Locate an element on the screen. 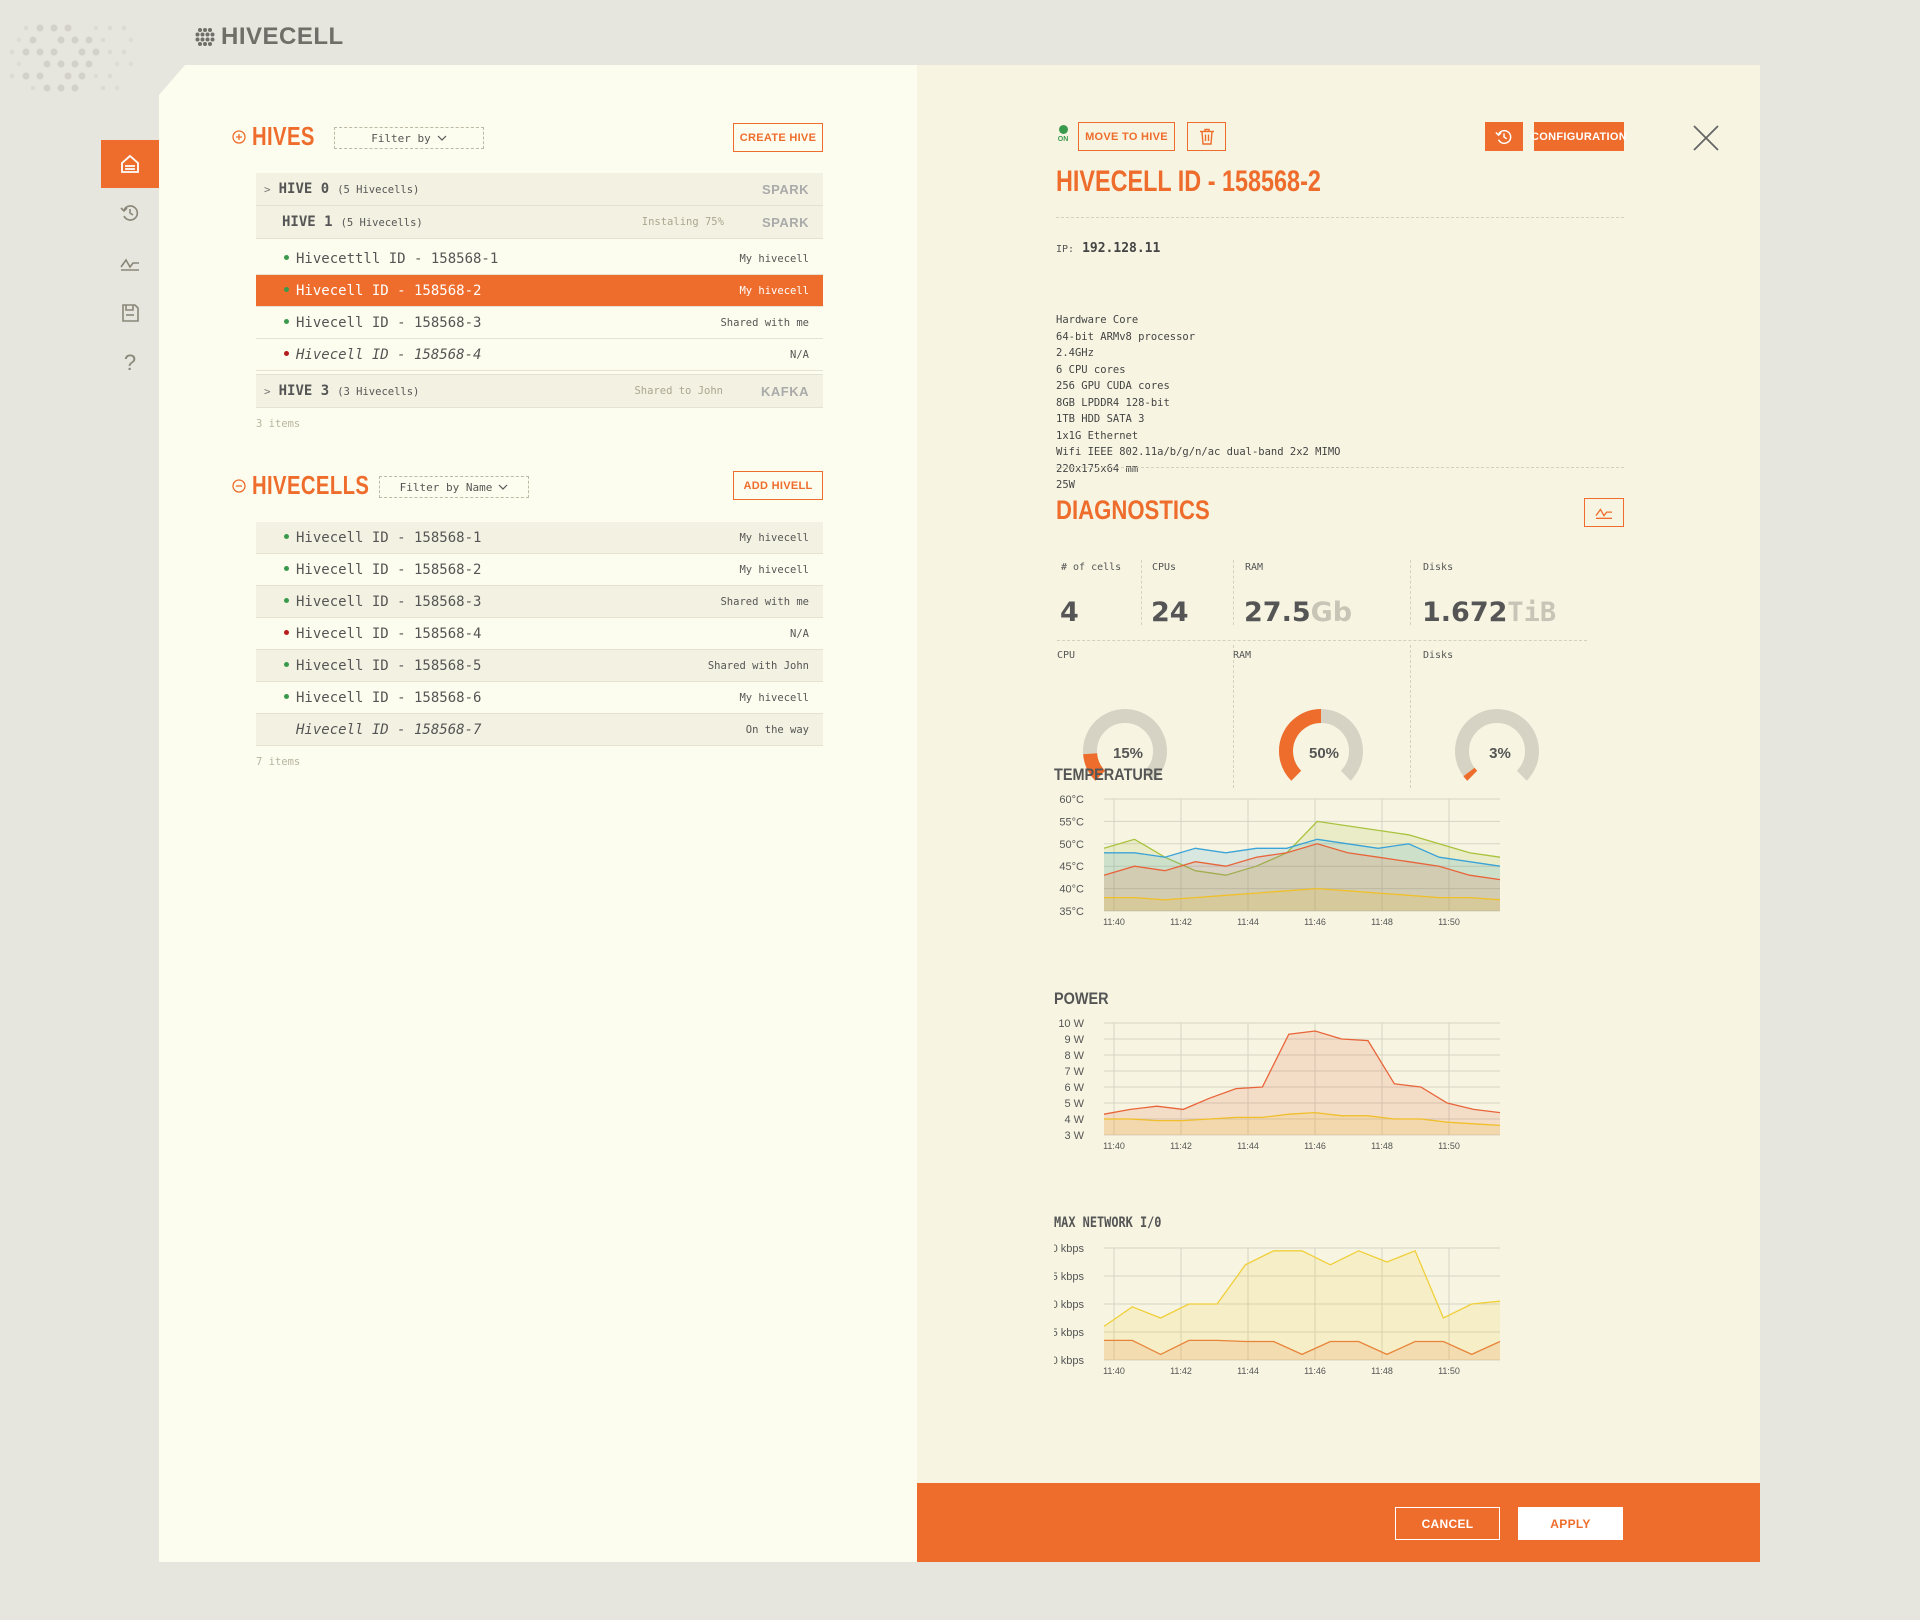 The height and width of the screenshot is (1620, 1920). close-icon is located at coordinates (1706, 138).